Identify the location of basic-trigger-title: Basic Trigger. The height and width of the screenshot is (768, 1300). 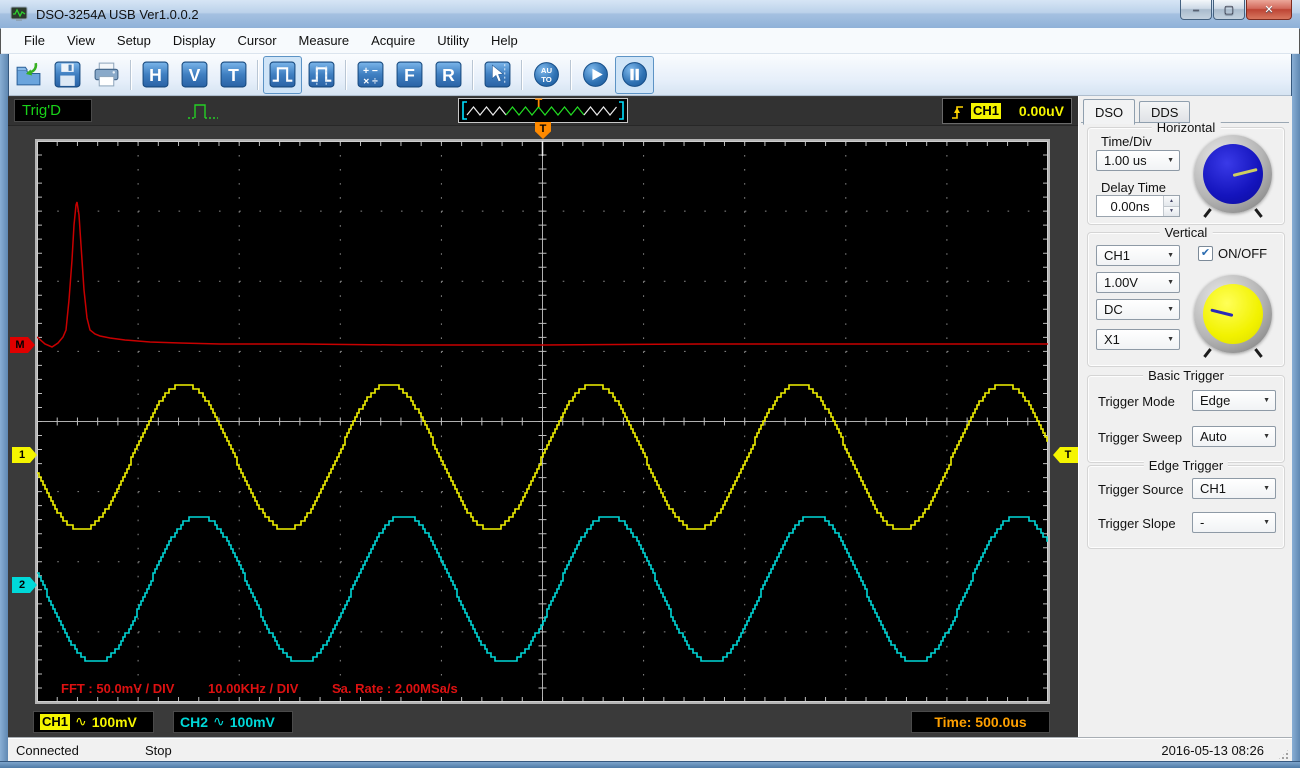
(1186, 375).